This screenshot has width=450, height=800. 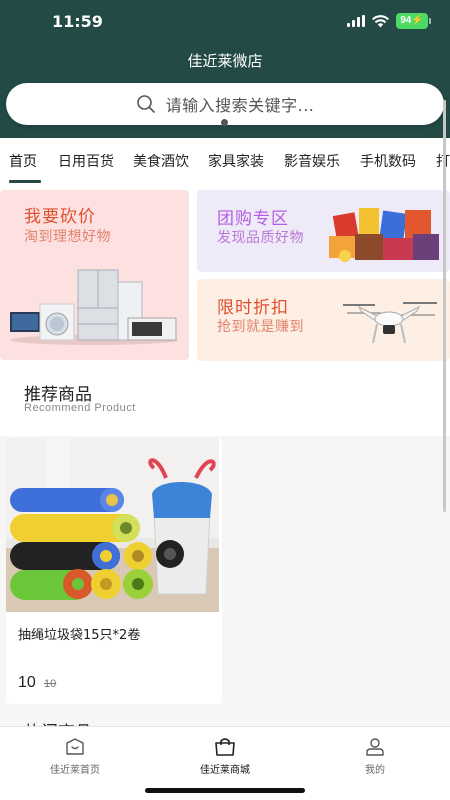 What do you see at coordinates (225, 22) in the screenshot?
I see `status-bar: 11:59 94⚡` at bounding box center [225, 22].